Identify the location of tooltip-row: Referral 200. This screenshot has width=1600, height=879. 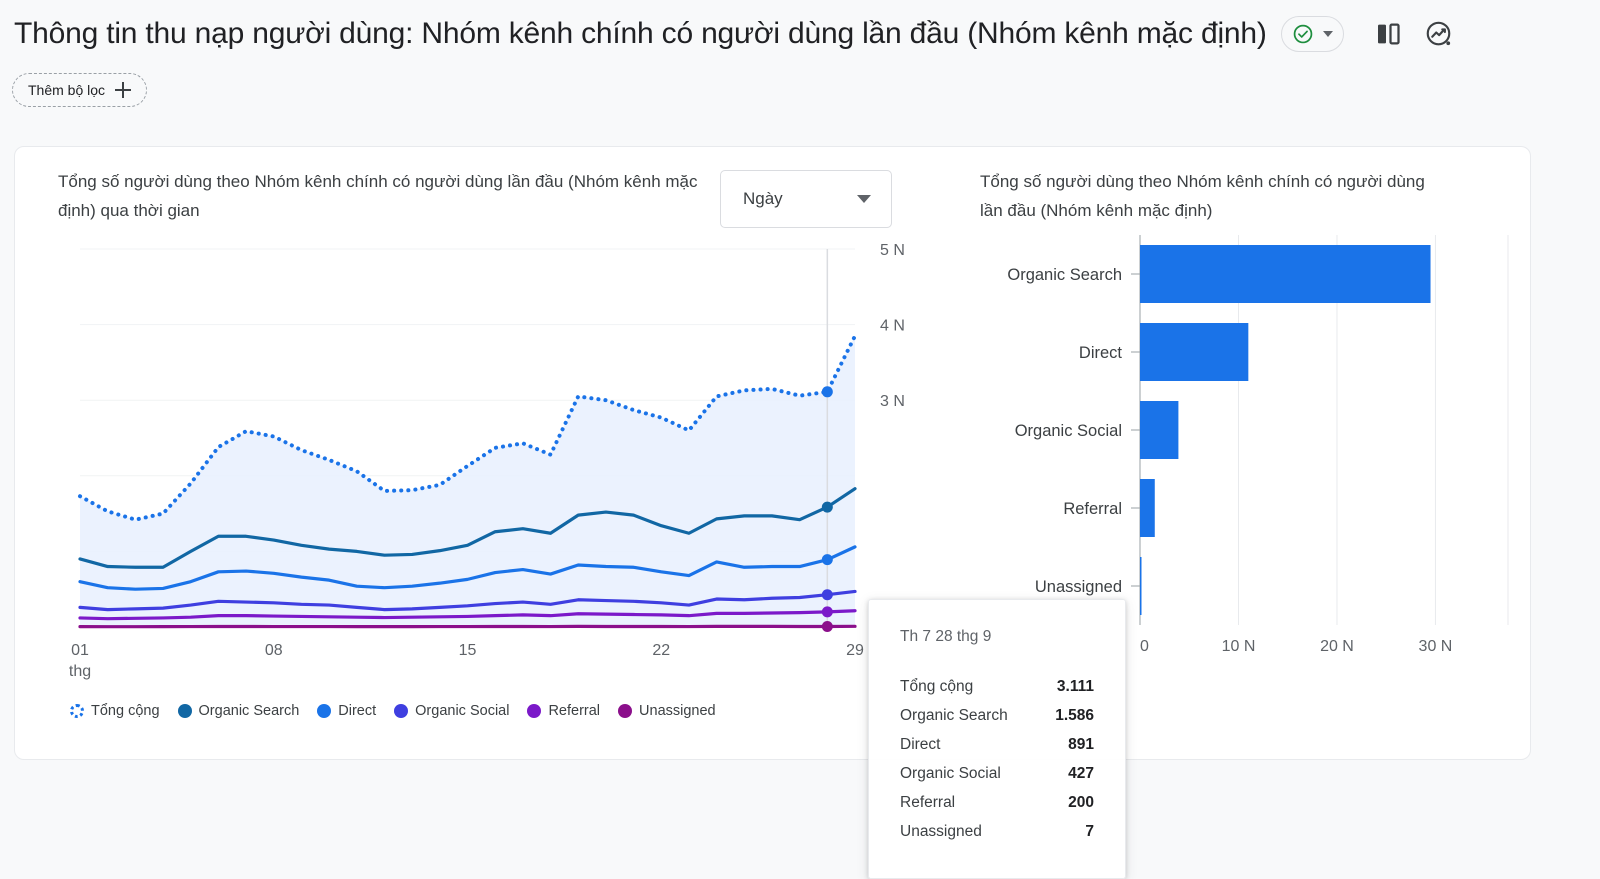
(997, 802).